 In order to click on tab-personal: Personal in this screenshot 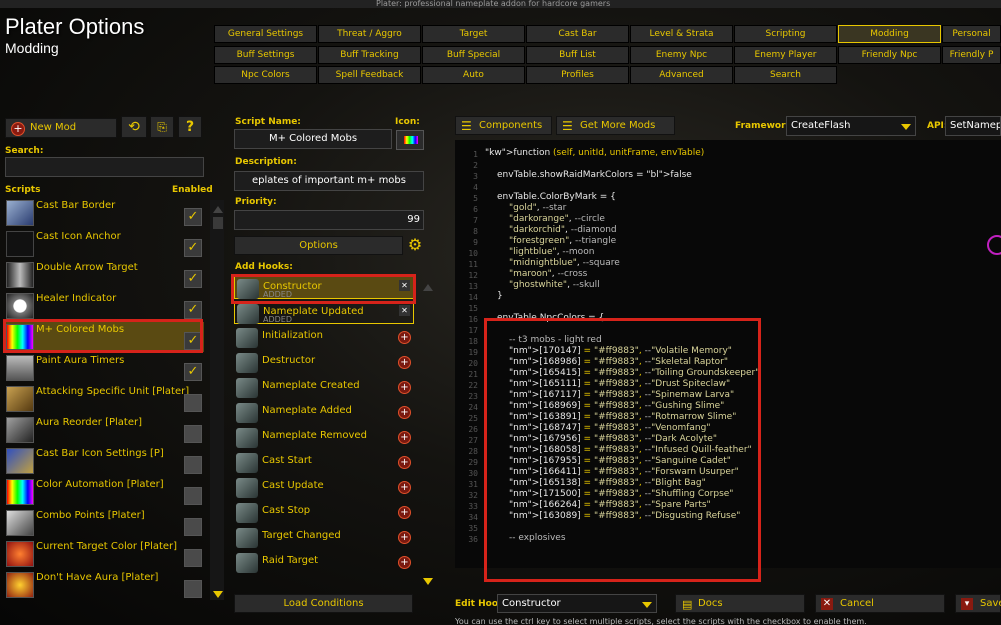, I will do `click(971, 34)`.